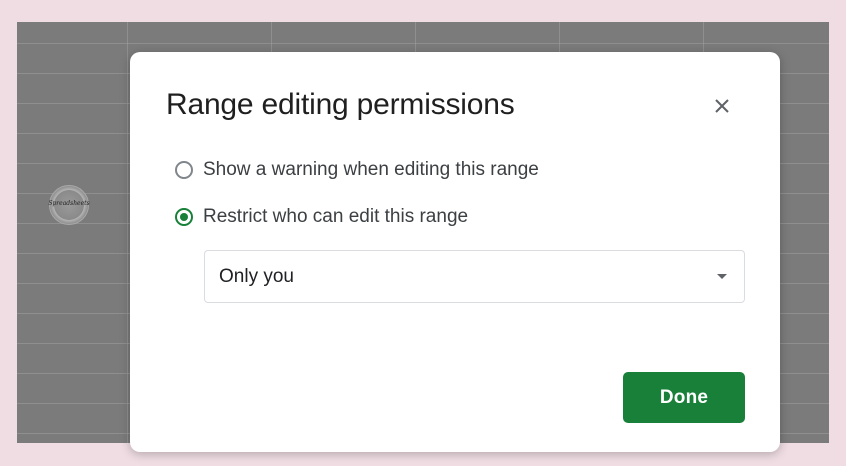 Image resolution: width=846 pixels, height=466 pixels. Describe the element at coordinates (722, 276) in the screenshot. I see `dropdown-arrow-icon` at that location.